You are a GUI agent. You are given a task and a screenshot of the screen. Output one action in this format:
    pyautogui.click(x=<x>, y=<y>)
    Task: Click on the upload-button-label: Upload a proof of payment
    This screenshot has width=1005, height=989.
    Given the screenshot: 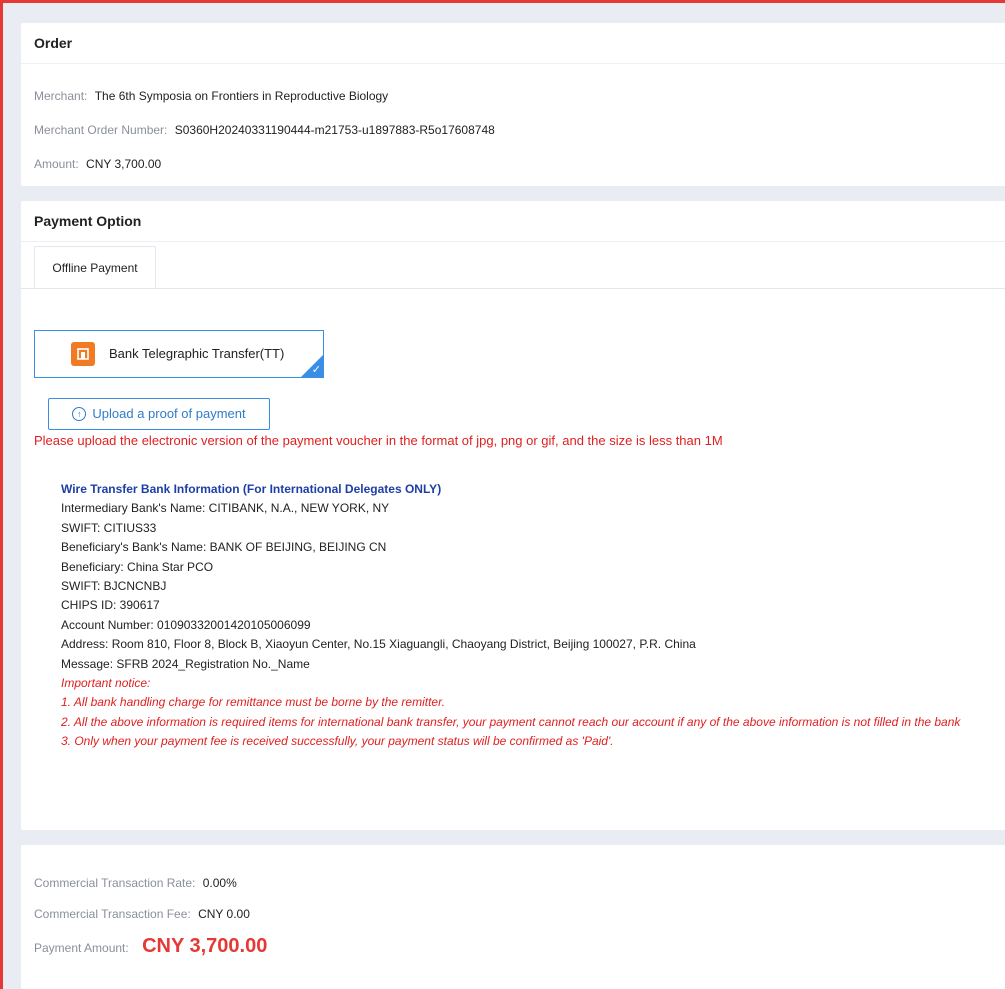 What is the action you would take?
    pyautogui.click(x=169, y=413)
    